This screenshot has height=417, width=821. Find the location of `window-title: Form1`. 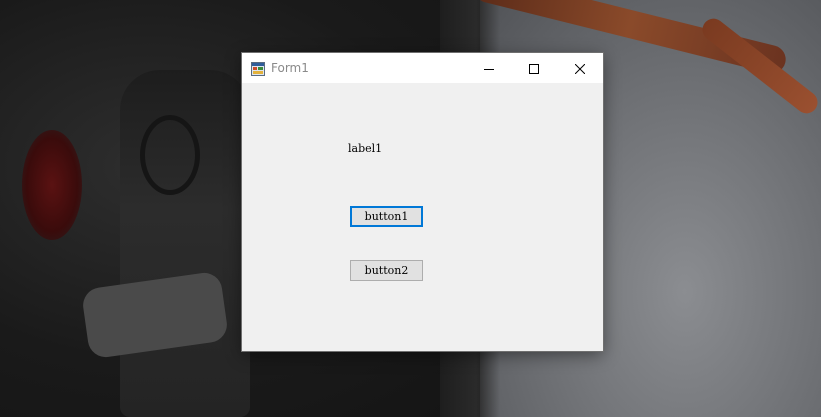

window-title: Form1 is located at coordinates (290, 68).